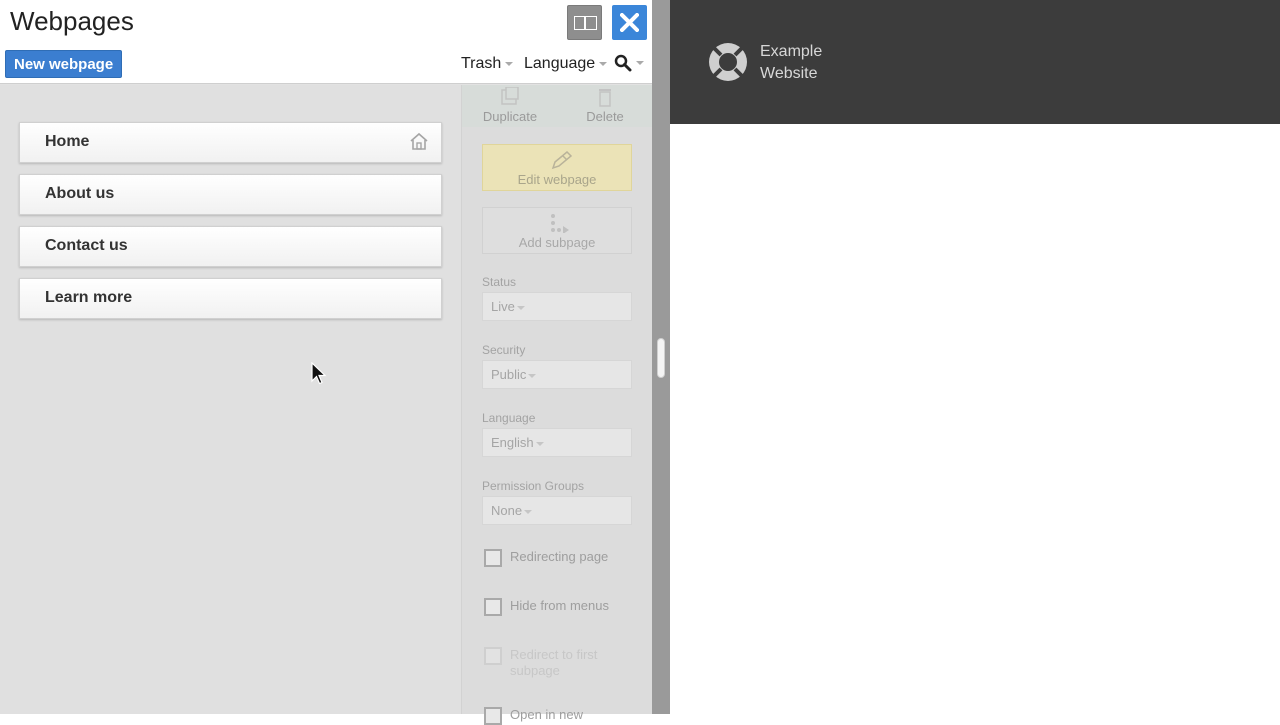 This screenshot has width=1280, height=725. What do you see at coordinates (230, 298) in the screenshot?
I see `tree-item-learn-more: Learn more` at bounding box center [230, 298].